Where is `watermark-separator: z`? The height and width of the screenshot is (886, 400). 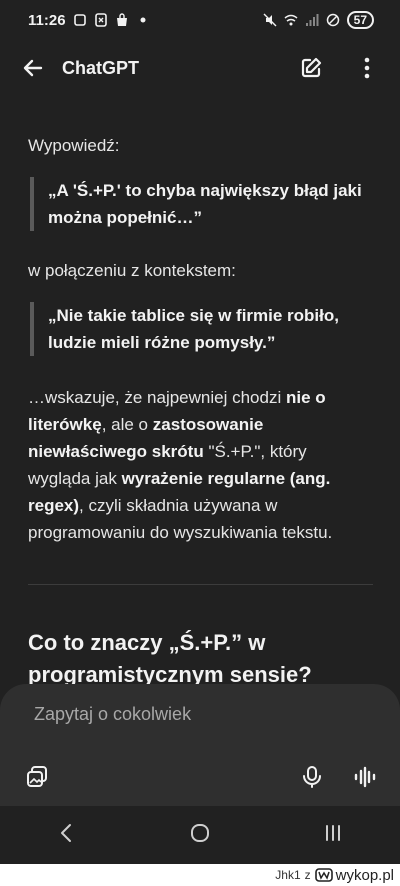
watermark-separator: z is located at coordinates (307, 875).